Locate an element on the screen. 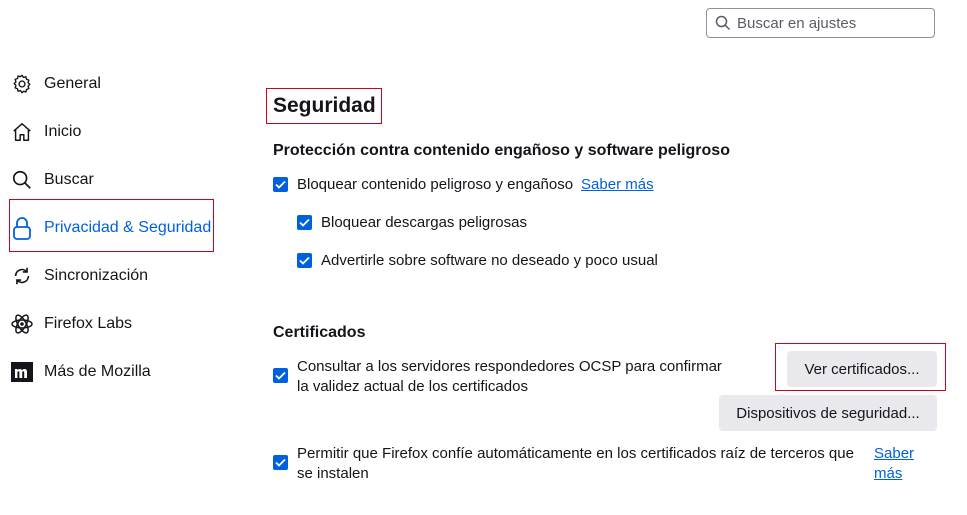 This screenshot has width=967, height=515. sidebar-item-label: Buscar is located at coordinates (69, 179).